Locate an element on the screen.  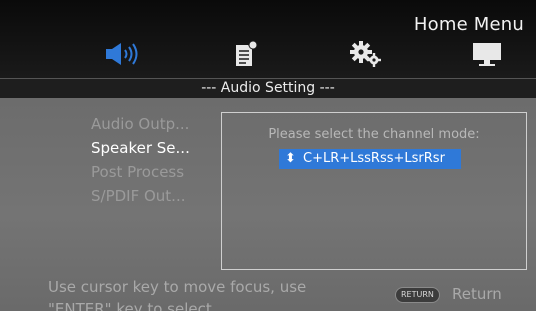
return-label: Return is located at coordinates (477, 294).